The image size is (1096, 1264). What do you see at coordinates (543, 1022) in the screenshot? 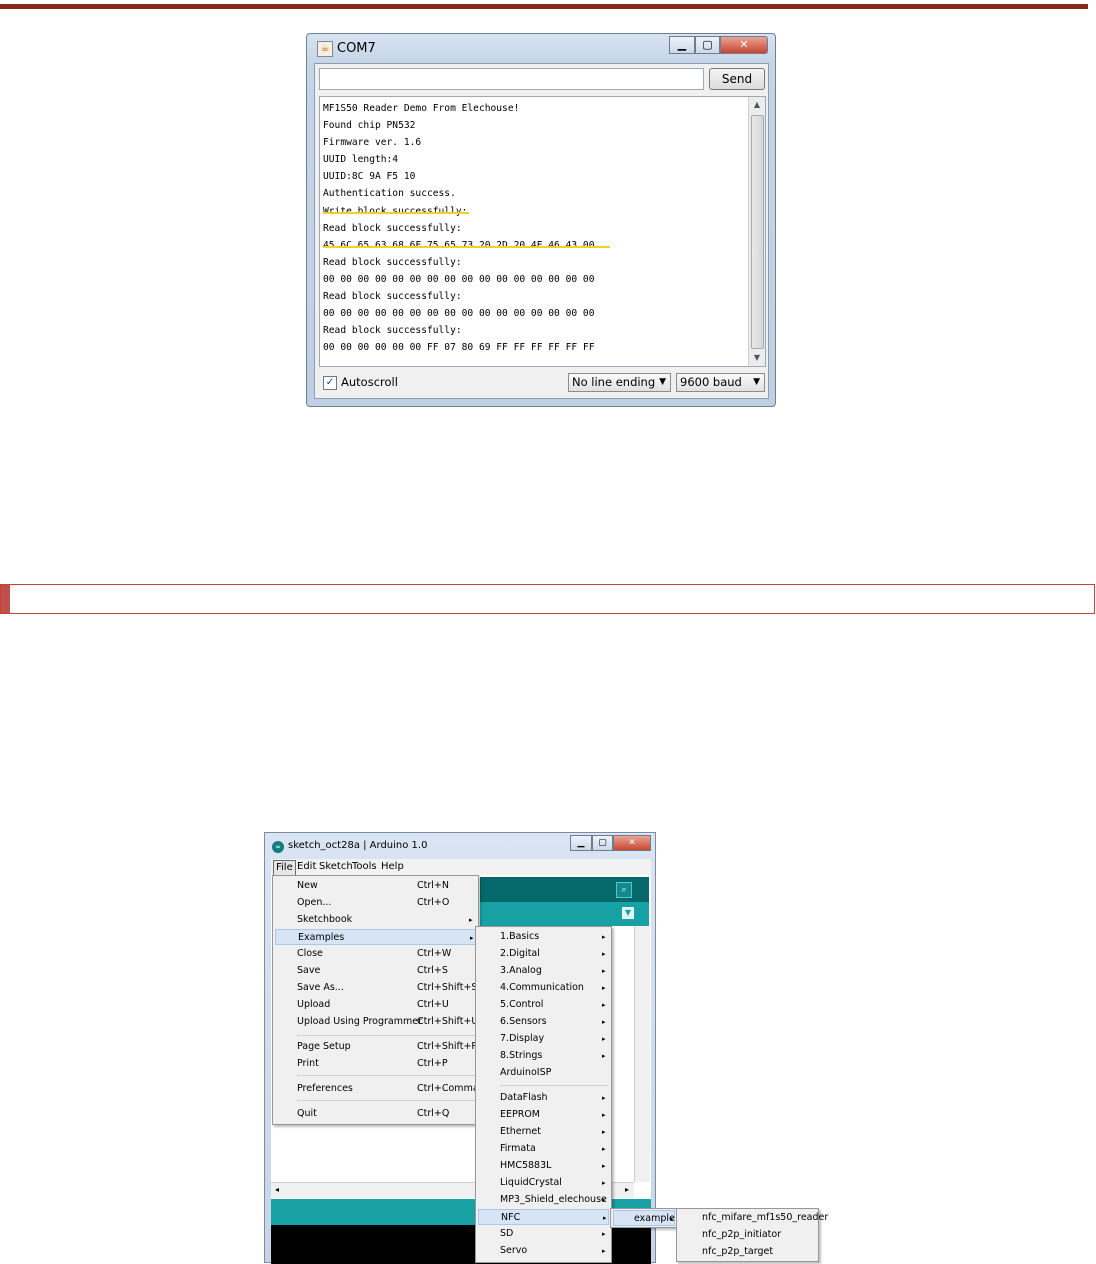
I see `examples-menu-item: 6.Sensors ▸` at bounding box center [543, 1022].